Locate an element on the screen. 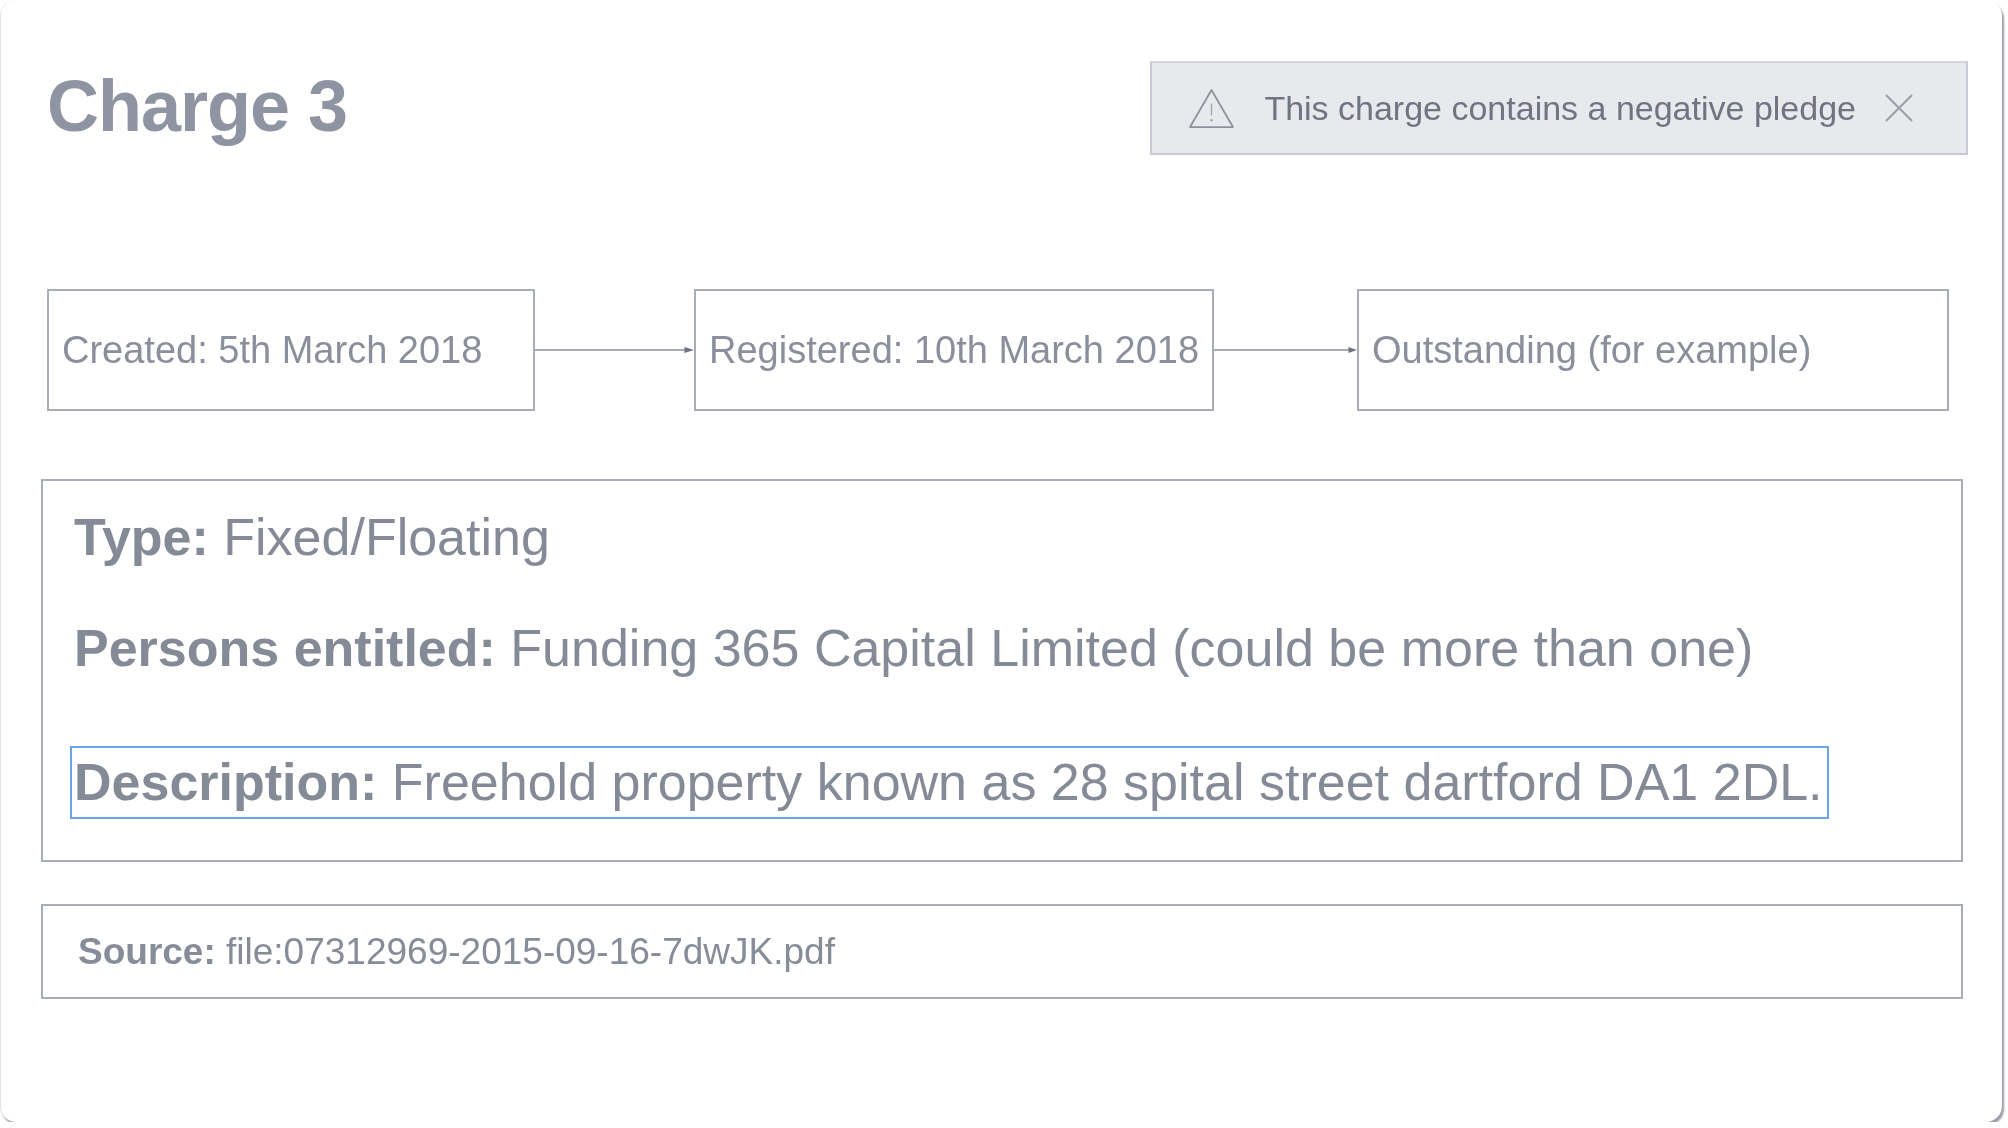 This screenshot has width=2008, height=1128. warning-icon is located at coordinates (1212, 108).